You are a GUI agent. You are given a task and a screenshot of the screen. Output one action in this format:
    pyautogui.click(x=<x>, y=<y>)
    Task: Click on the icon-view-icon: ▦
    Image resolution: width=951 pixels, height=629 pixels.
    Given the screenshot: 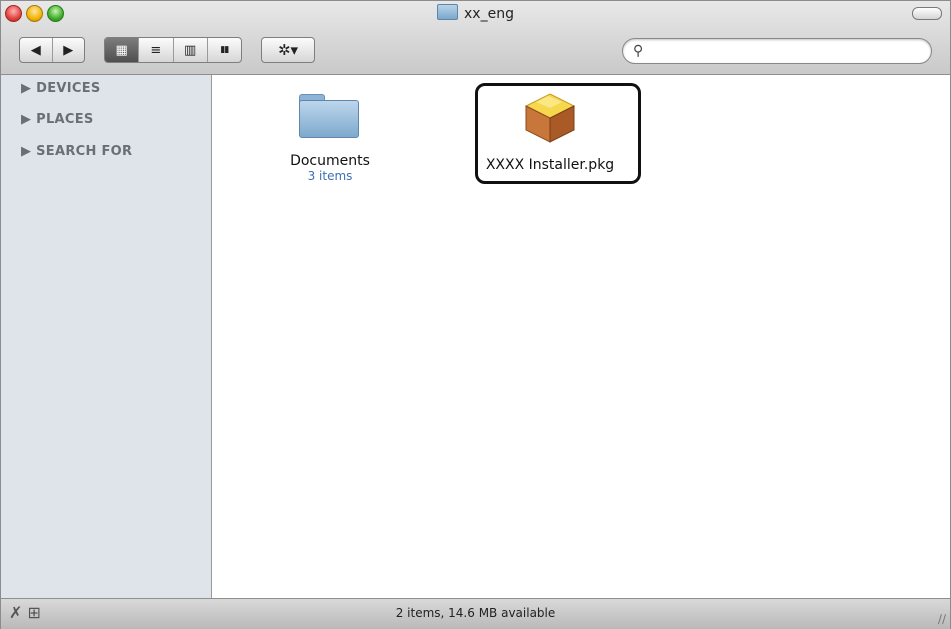 What is the action you would take?
    pyautogui.click(x=121, y=50)
    